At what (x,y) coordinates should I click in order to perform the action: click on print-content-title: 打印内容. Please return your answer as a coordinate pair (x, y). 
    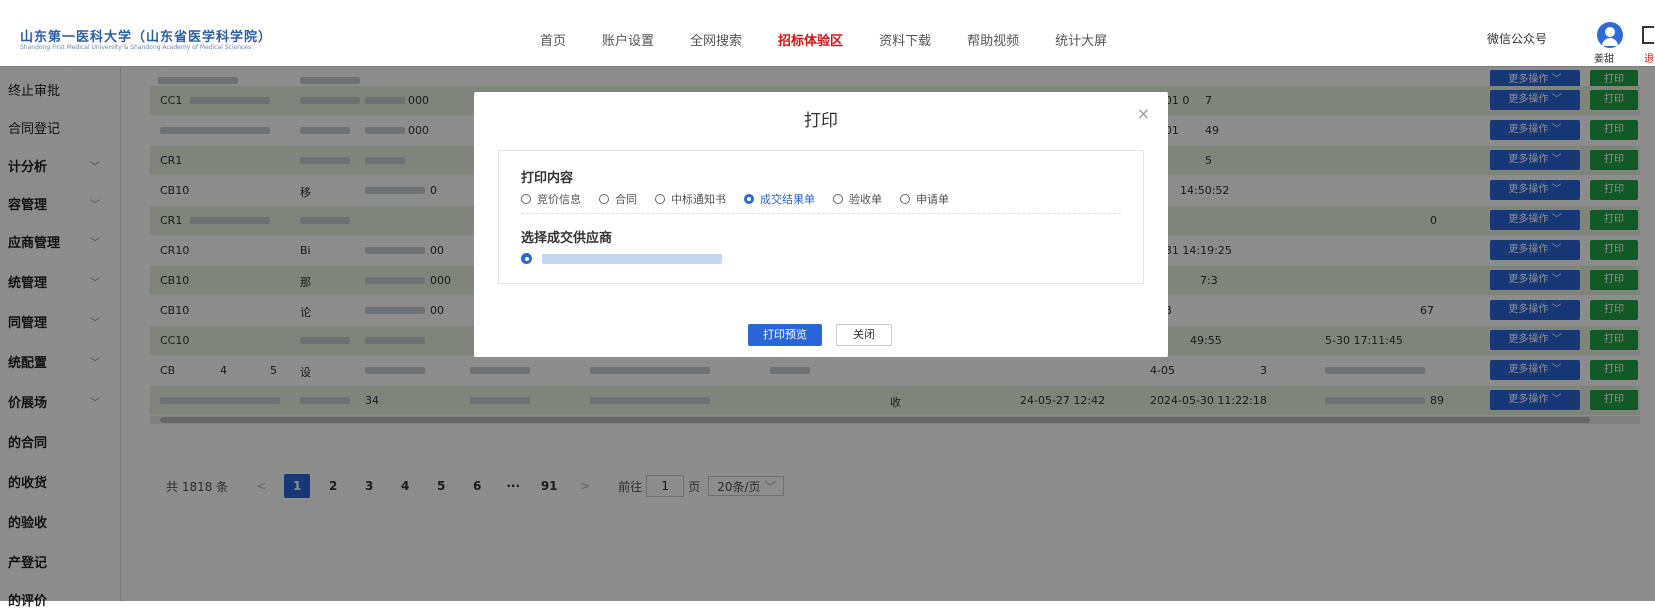
    Looking at the image, I should click on (547, 178).